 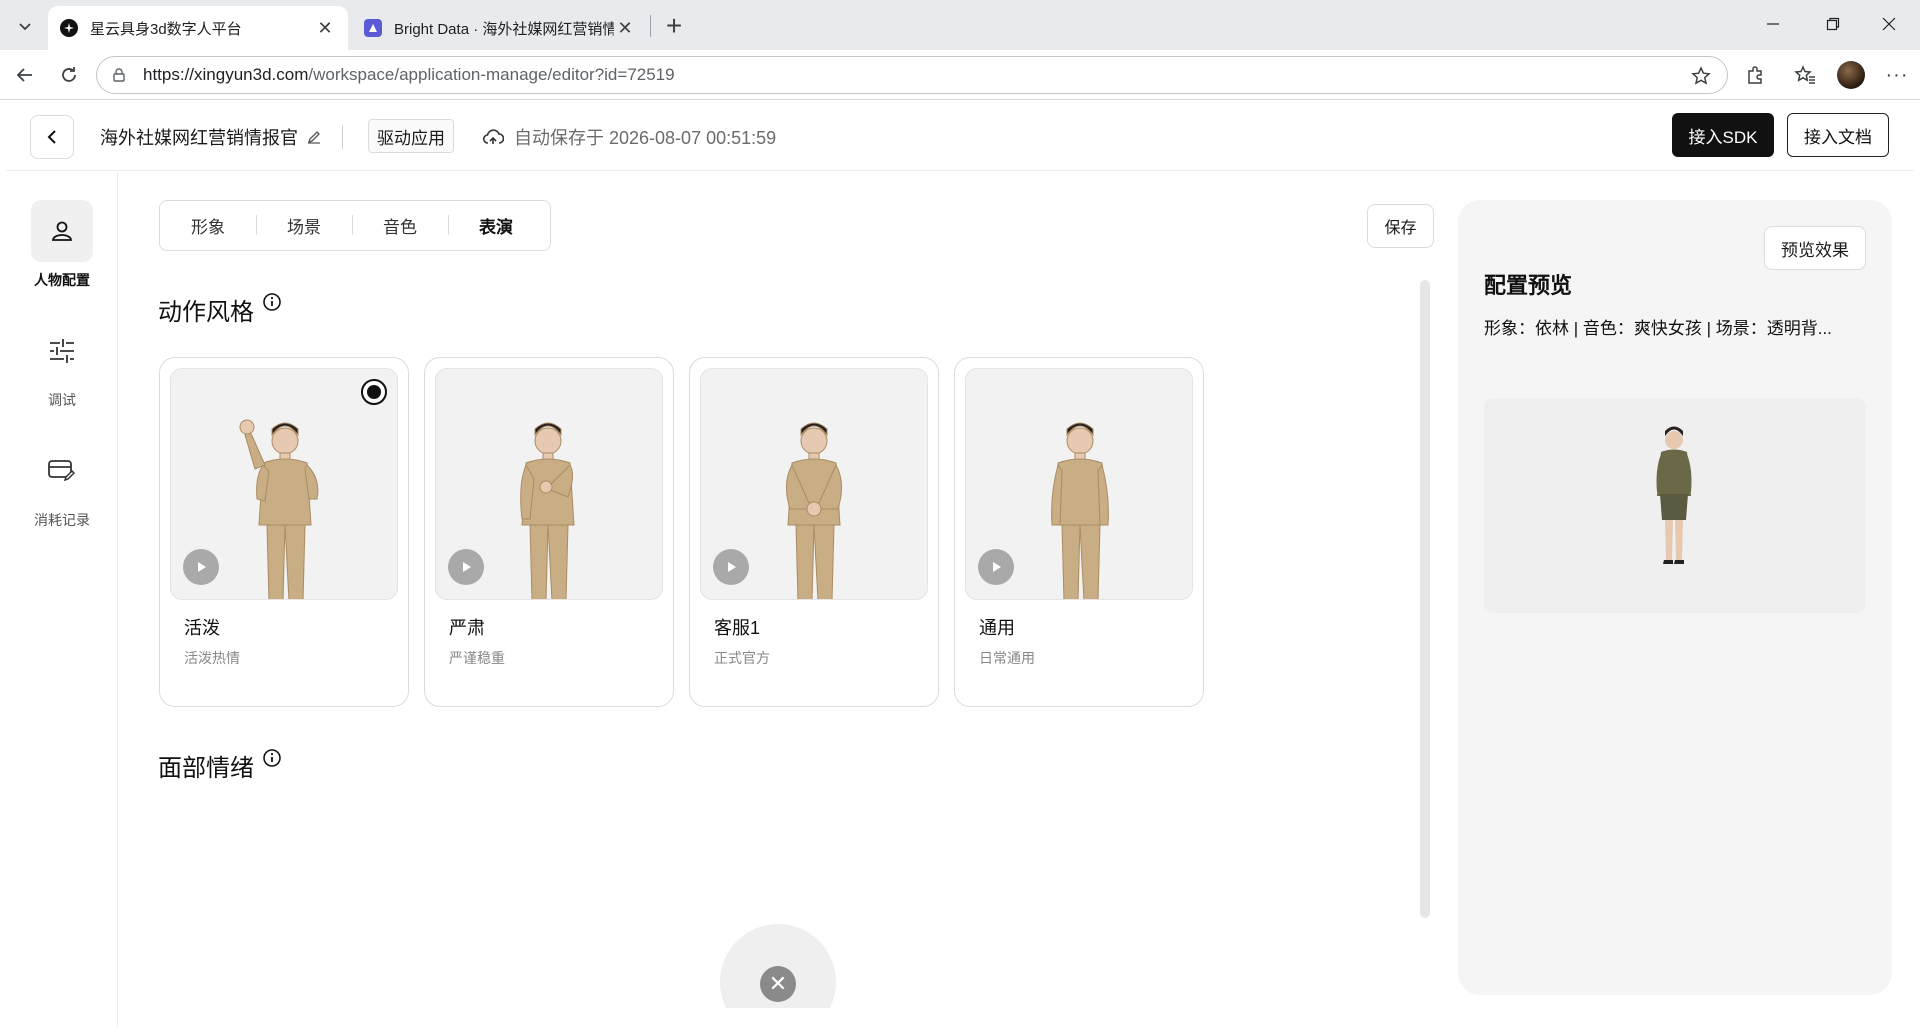 I want to click on puzzle-icon, so click(x=1755, y=75).